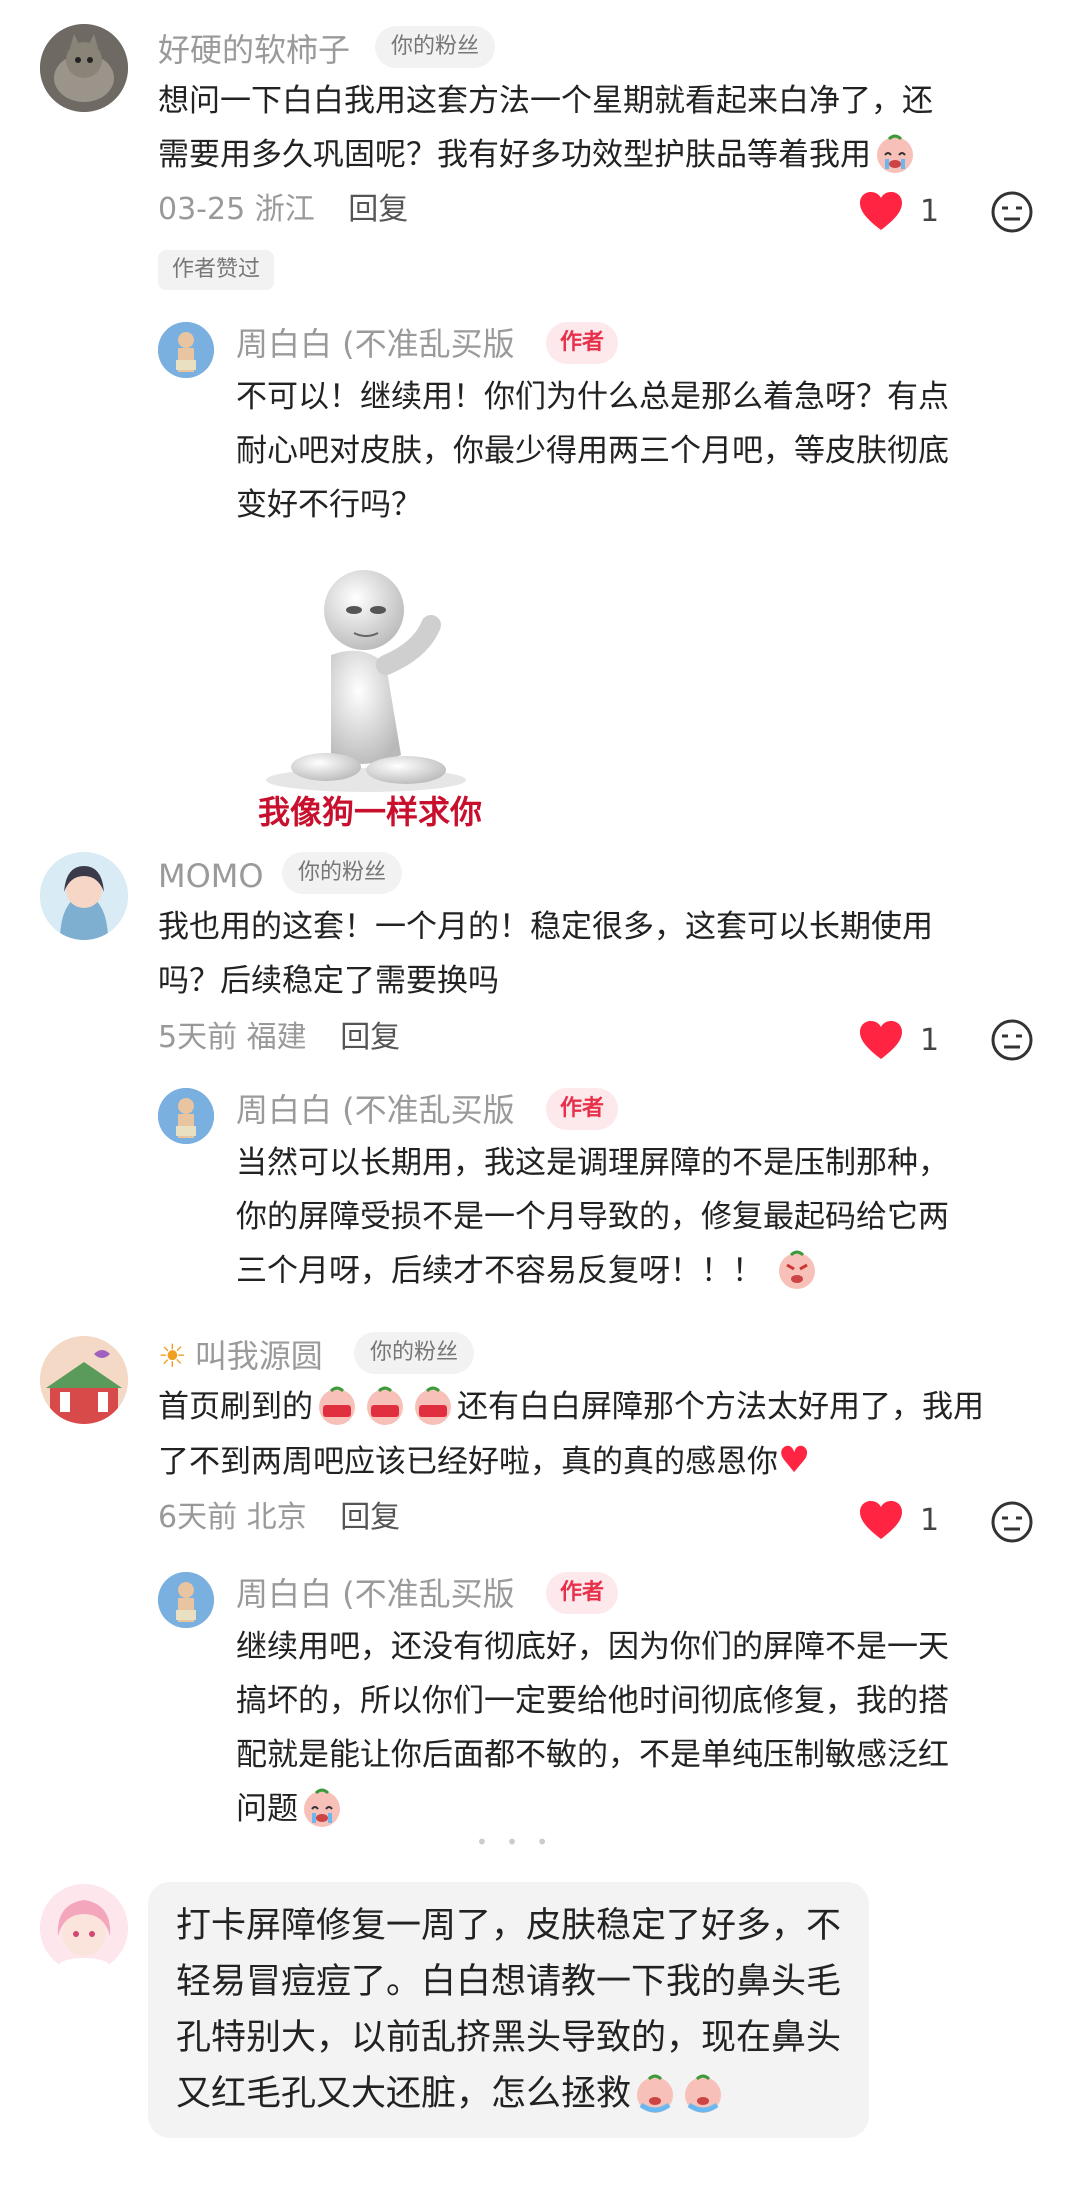 This screenshot has width=1080, height=2189. Describe the element at coordinates (370, 812) in the screenshot. I see `sticker-caption: 我像狗一样求你` at that location.